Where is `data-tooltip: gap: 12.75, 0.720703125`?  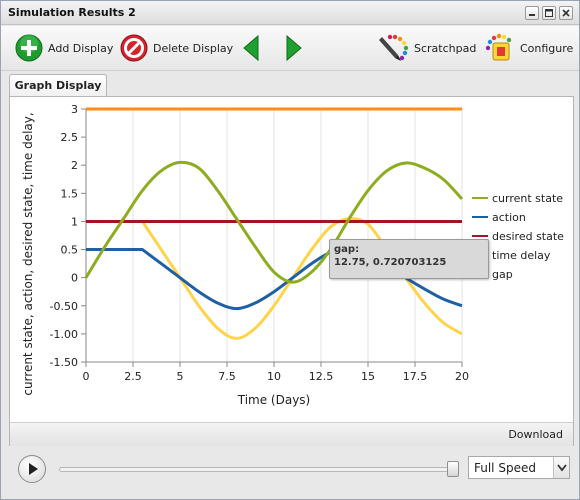
data-tooltip: gap: 12.75, 0.720703125 is located at coordinates (409, 259).